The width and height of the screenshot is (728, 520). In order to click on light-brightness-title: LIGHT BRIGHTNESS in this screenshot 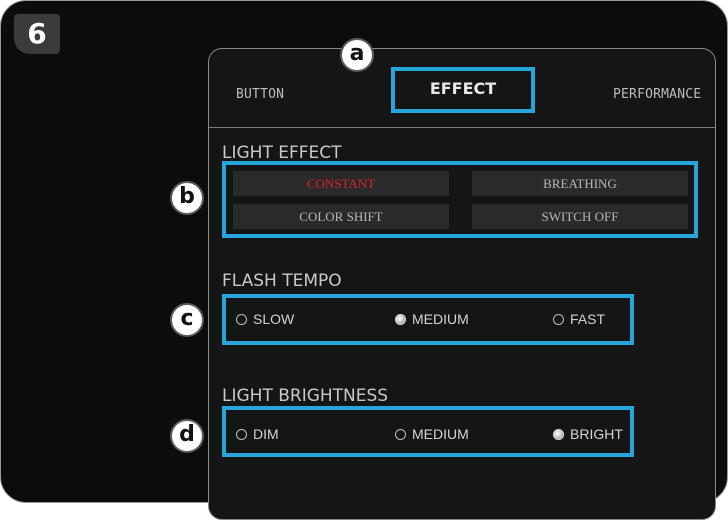, I will do `click(305, 396)`.